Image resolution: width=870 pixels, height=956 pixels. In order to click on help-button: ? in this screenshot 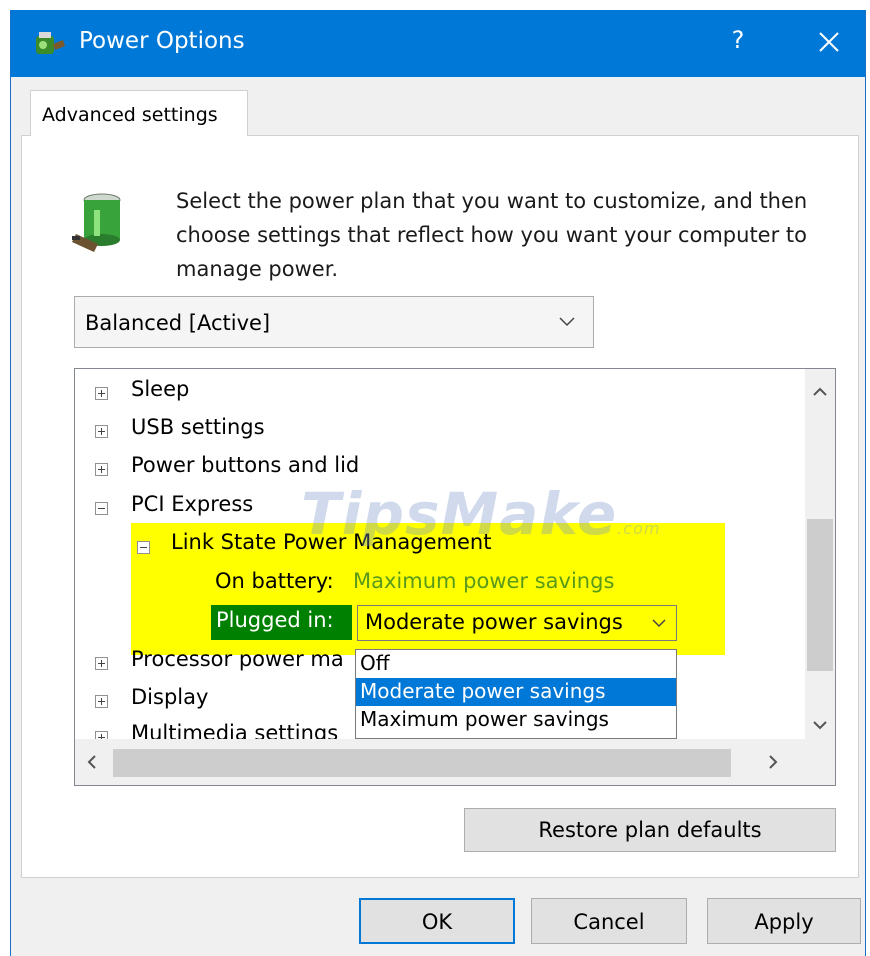, I will do `click(738, 42)`.